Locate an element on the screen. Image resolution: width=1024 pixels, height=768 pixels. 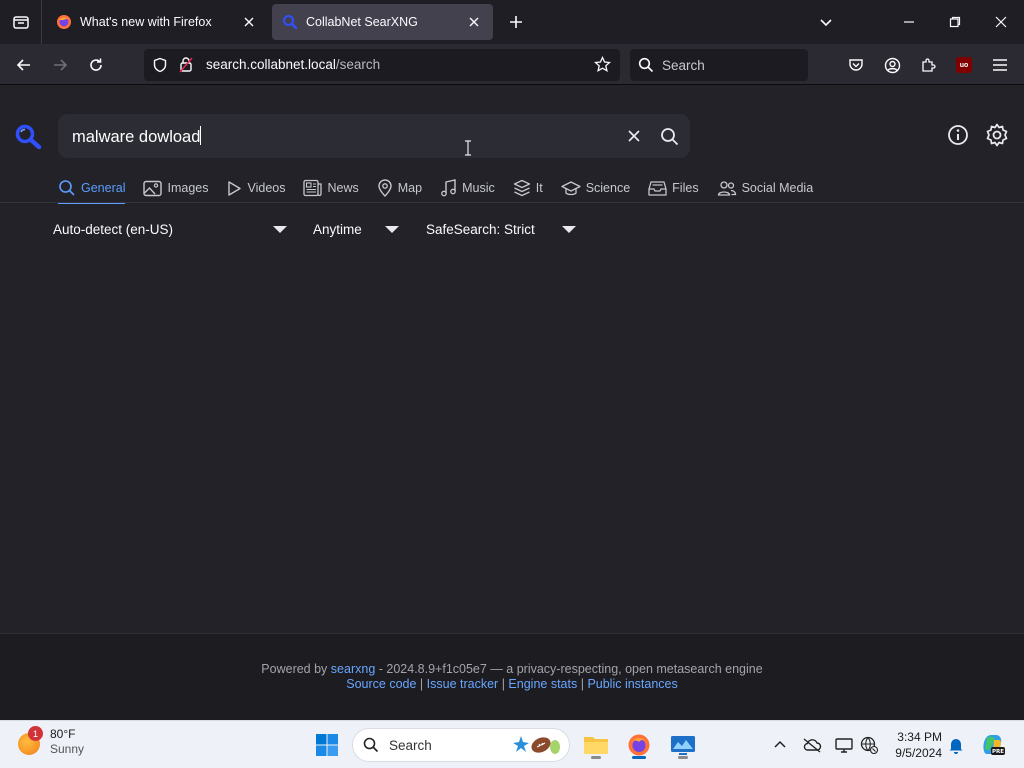
category-label: Map is located at coordinates (410, 188).